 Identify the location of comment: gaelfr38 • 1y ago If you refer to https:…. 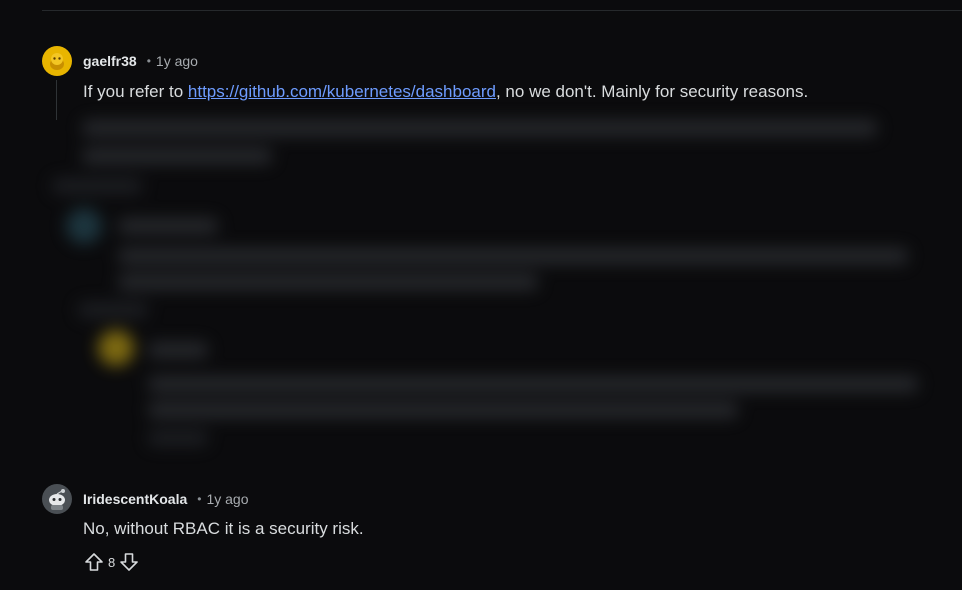
(492, 83).